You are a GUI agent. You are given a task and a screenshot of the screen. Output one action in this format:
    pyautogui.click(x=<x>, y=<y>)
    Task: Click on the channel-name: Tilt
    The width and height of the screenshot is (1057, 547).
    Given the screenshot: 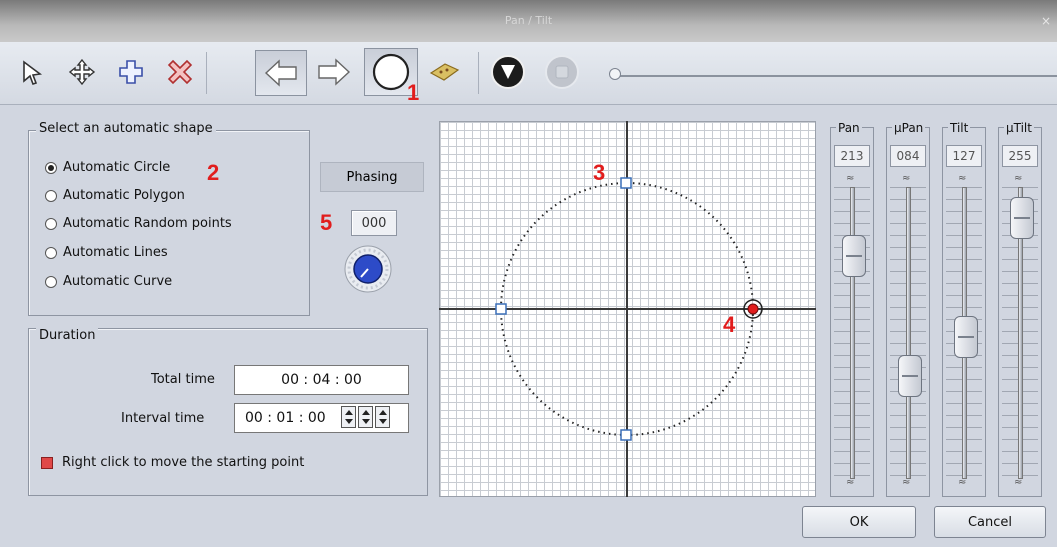 What is the action you would take?
    pyautogui.click(x=959, y=128)
    